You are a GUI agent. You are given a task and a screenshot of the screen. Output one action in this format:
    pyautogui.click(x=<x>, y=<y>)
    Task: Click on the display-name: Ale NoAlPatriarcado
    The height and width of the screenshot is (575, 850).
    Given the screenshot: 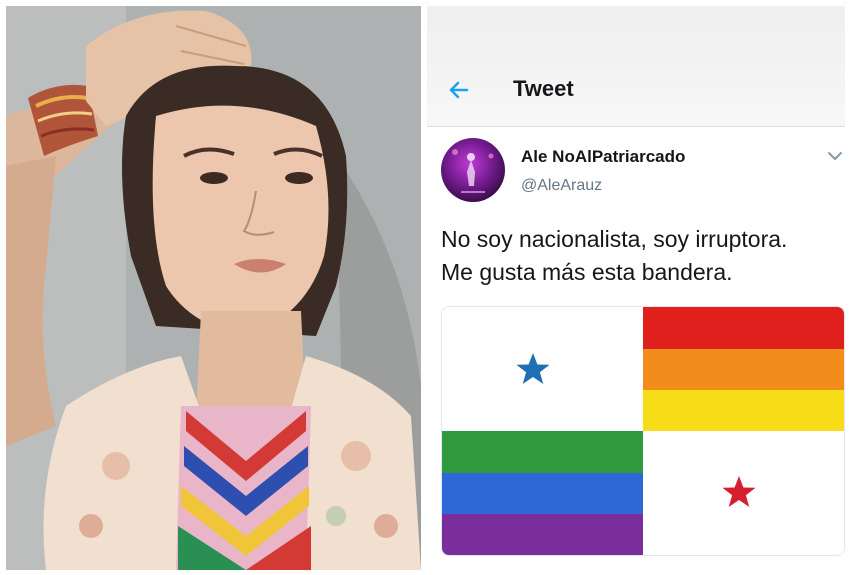 What is the action you would take?
    pyautogui.click(x=603, y=157)
    